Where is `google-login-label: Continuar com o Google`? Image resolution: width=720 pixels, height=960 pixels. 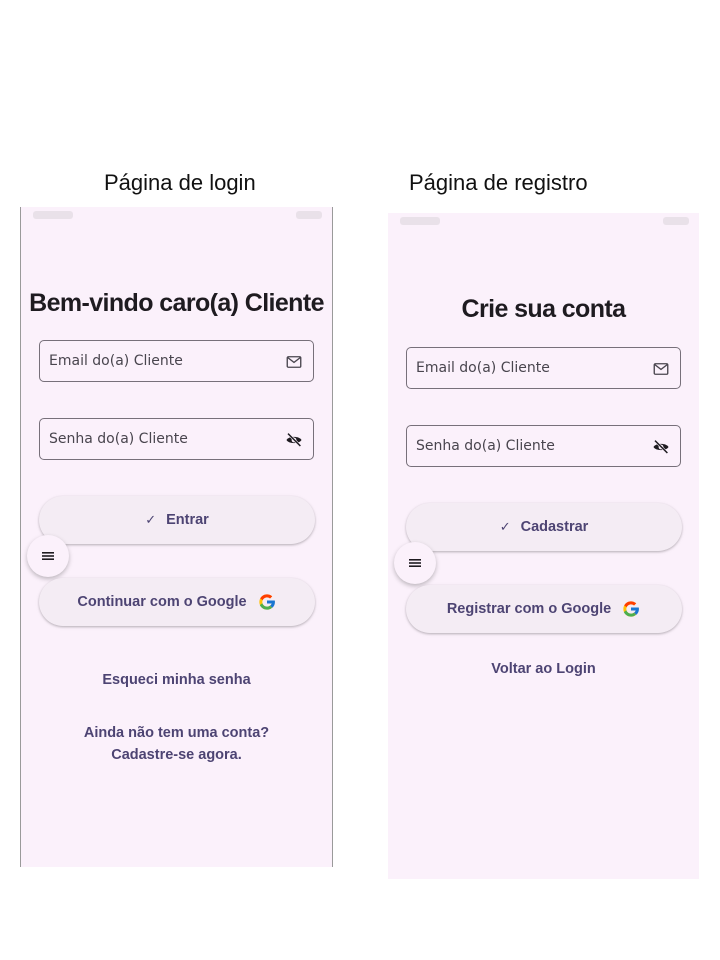 google-login-label: Continuar com o Google is located at coordinates (162, 602).